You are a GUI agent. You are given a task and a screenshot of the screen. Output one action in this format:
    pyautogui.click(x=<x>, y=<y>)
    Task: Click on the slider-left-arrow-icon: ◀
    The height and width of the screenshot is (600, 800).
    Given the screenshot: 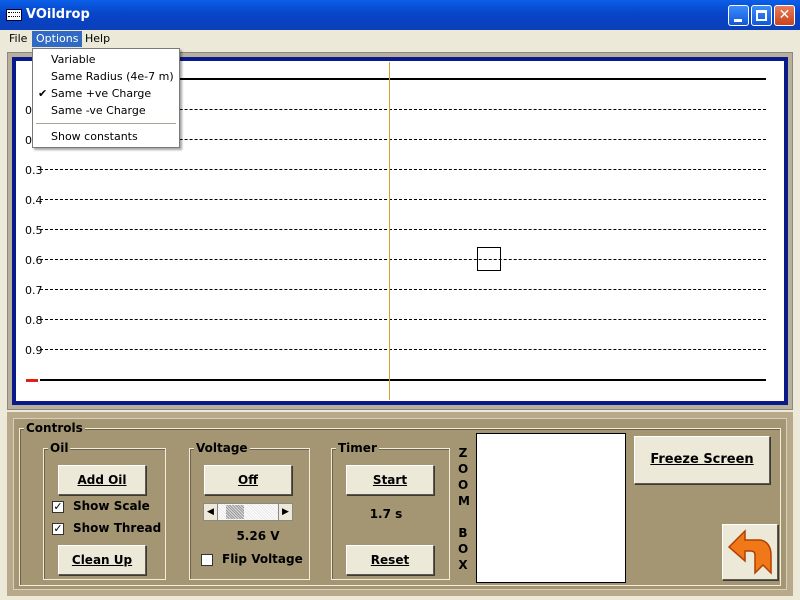 What is the action you would take?
    pyautogui.click(x=211, y=512)
    